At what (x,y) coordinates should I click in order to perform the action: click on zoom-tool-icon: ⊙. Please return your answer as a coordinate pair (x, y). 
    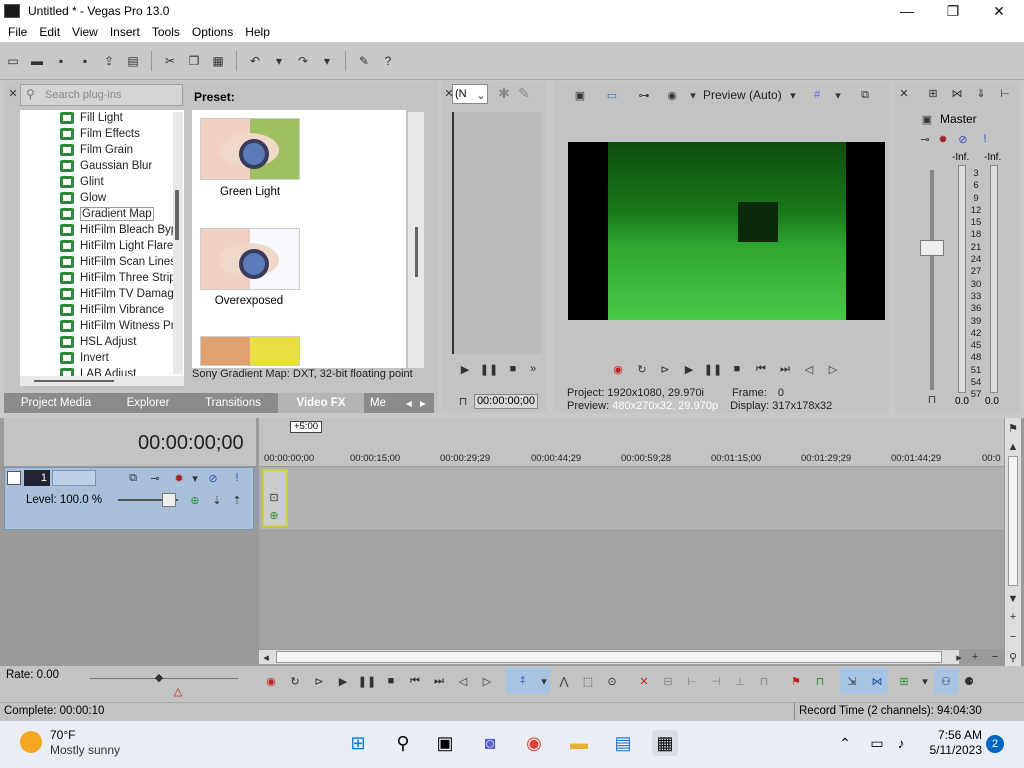
    Looking at the image, I should click on (612, 681).